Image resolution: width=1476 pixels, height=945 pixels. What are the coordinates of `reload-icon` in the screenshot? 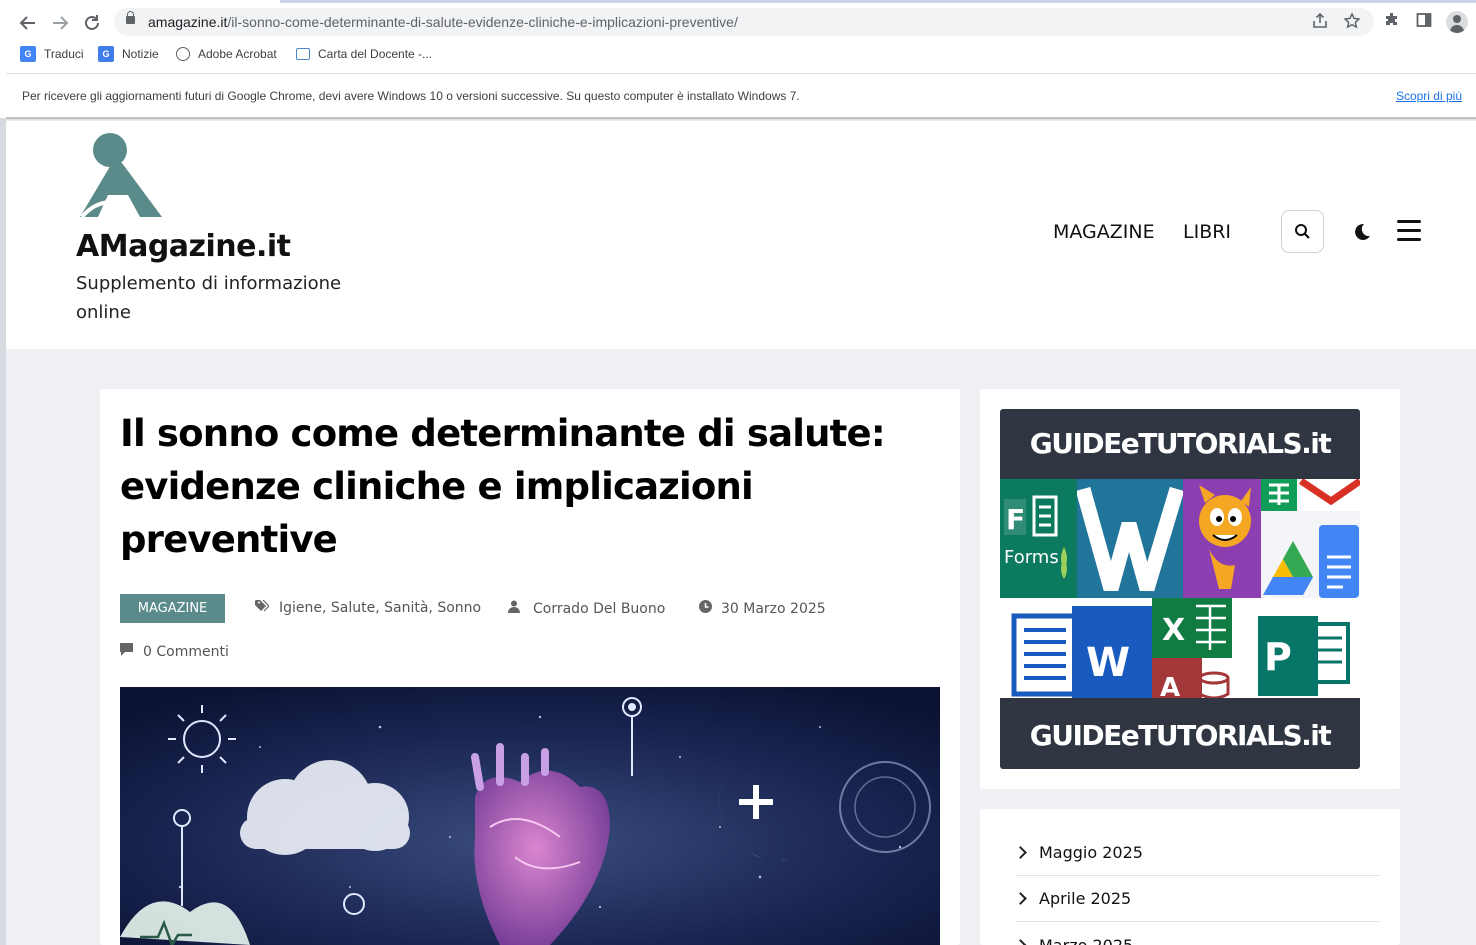 It's located at (92, 23).